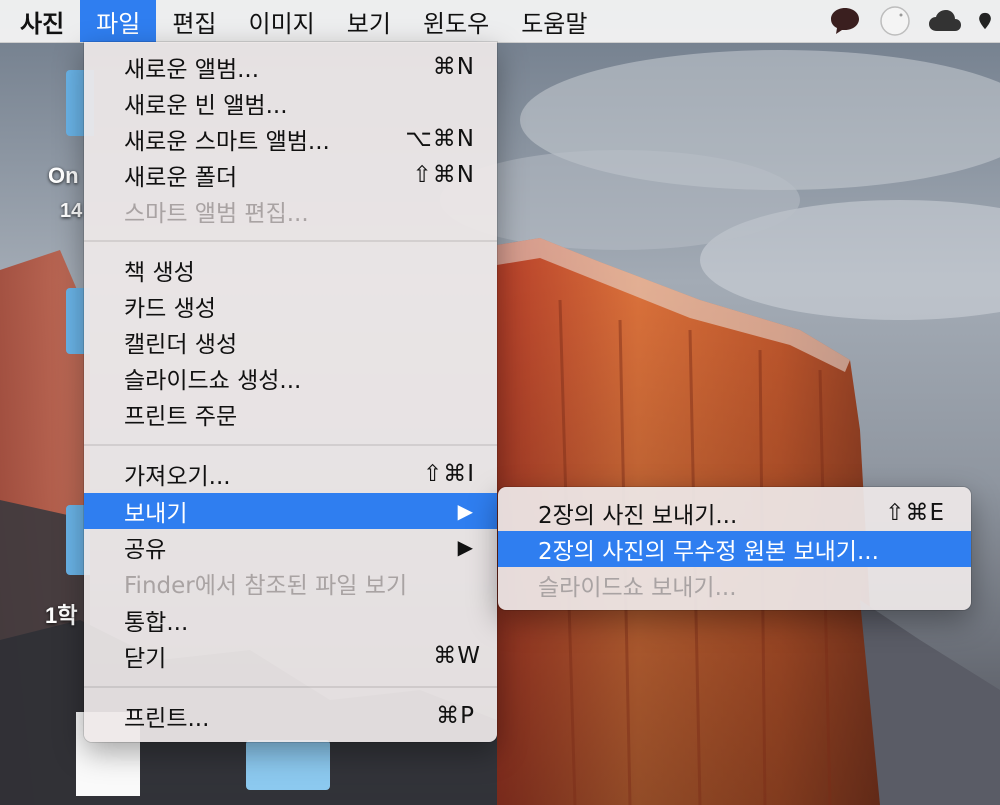 The image size is (1000, 805). I want to click on menu-item-label: Finder에서 참조된 파일 보기, so click(266, 586).